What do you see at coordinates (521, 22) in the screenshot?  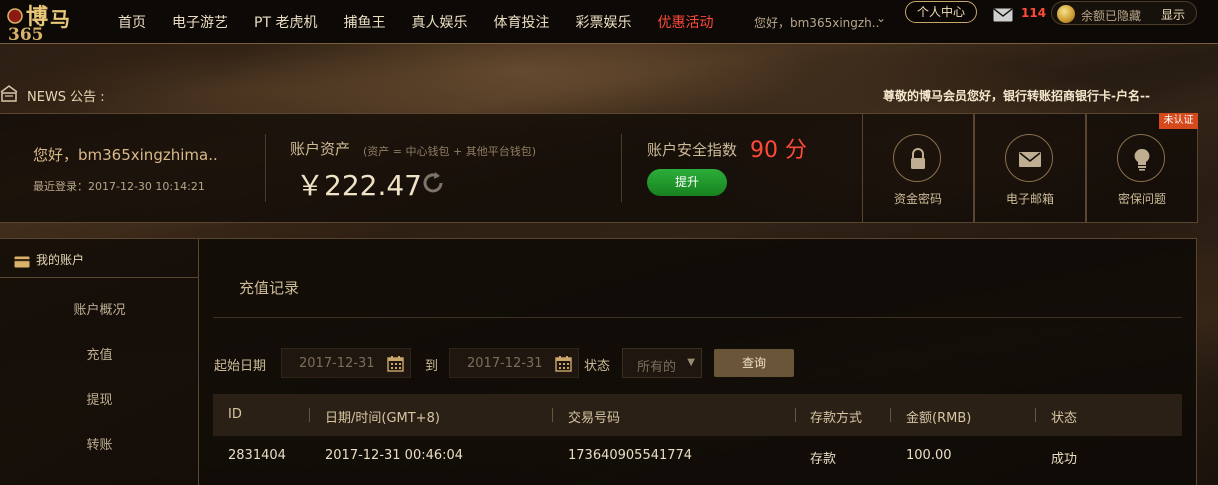 I see `nav-item-5: 体育投注` at bounding box center [521, 22].